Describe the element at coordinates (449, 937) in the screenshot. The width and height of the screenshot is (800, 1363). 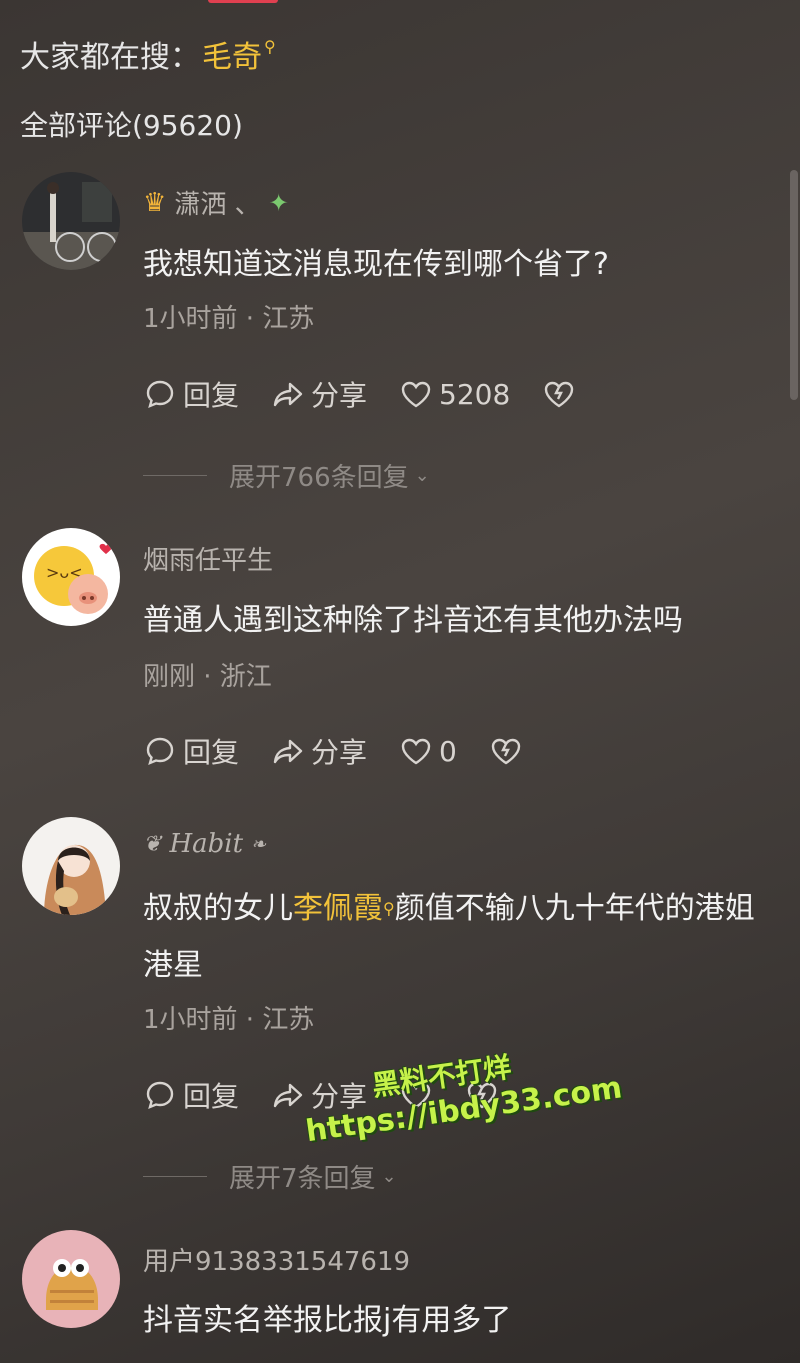
I see `comment-text: 叔叔的女儿李佩霞⚲颜值不输八九十年代的港姐港星` at that location.